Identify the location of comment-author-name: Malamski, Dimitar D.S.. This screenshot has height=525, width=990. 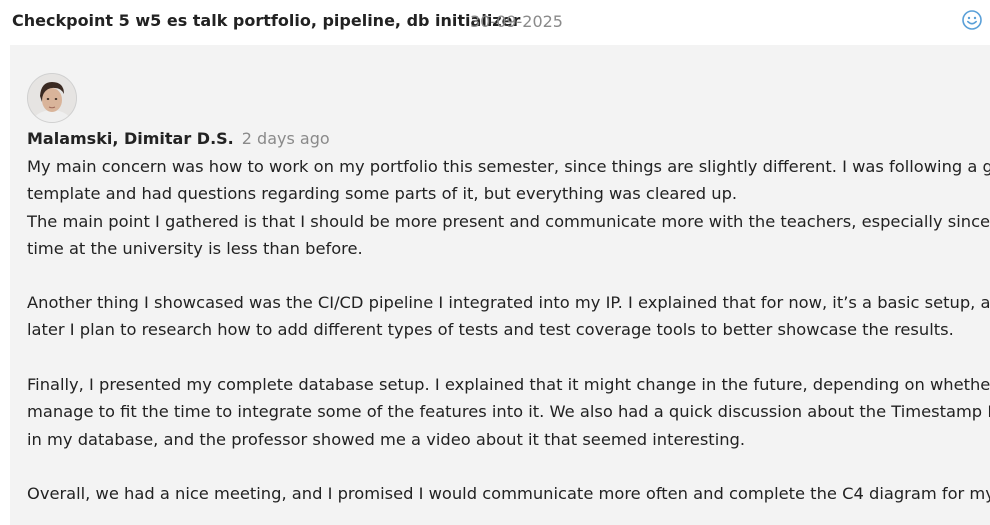
(130, 138).